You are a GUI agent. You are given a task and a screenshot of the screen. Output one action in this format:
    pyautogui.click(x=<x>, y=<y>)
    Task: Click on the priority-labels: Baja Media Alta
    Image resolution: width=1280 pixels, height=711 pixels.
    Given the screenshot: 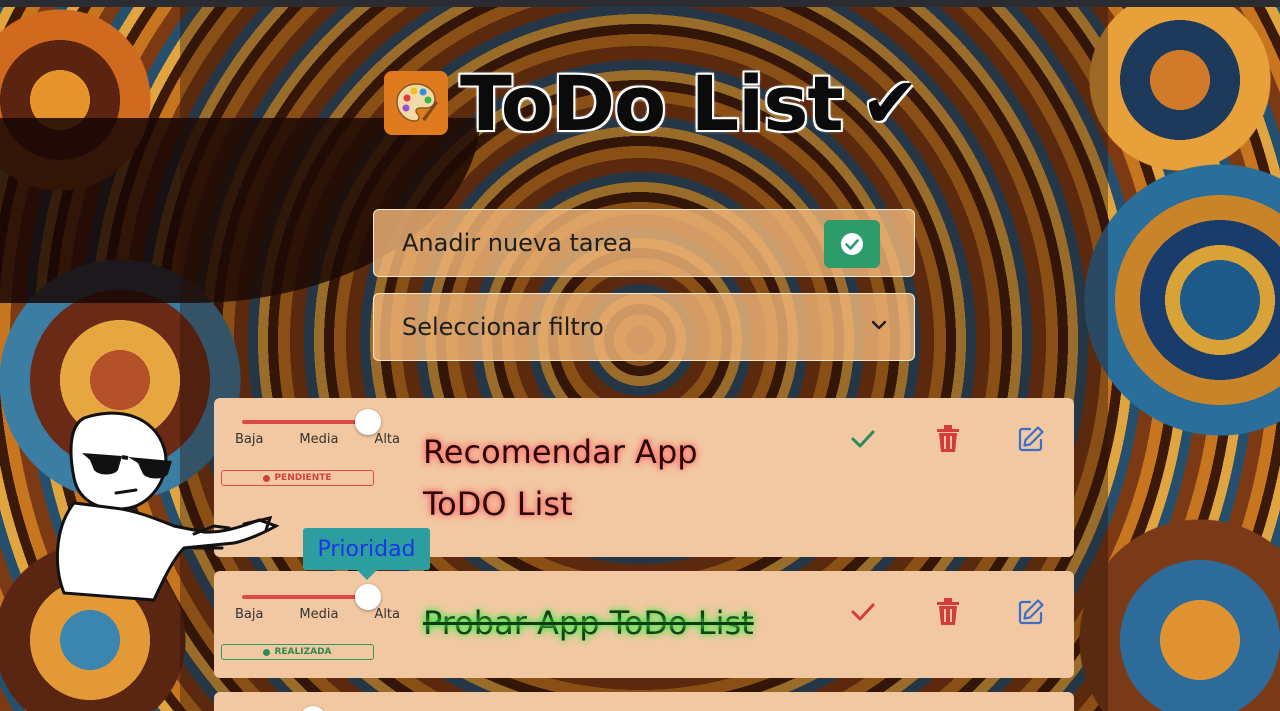 What is the action you would take?
    pyautogui.click(x=317, y=614)
    